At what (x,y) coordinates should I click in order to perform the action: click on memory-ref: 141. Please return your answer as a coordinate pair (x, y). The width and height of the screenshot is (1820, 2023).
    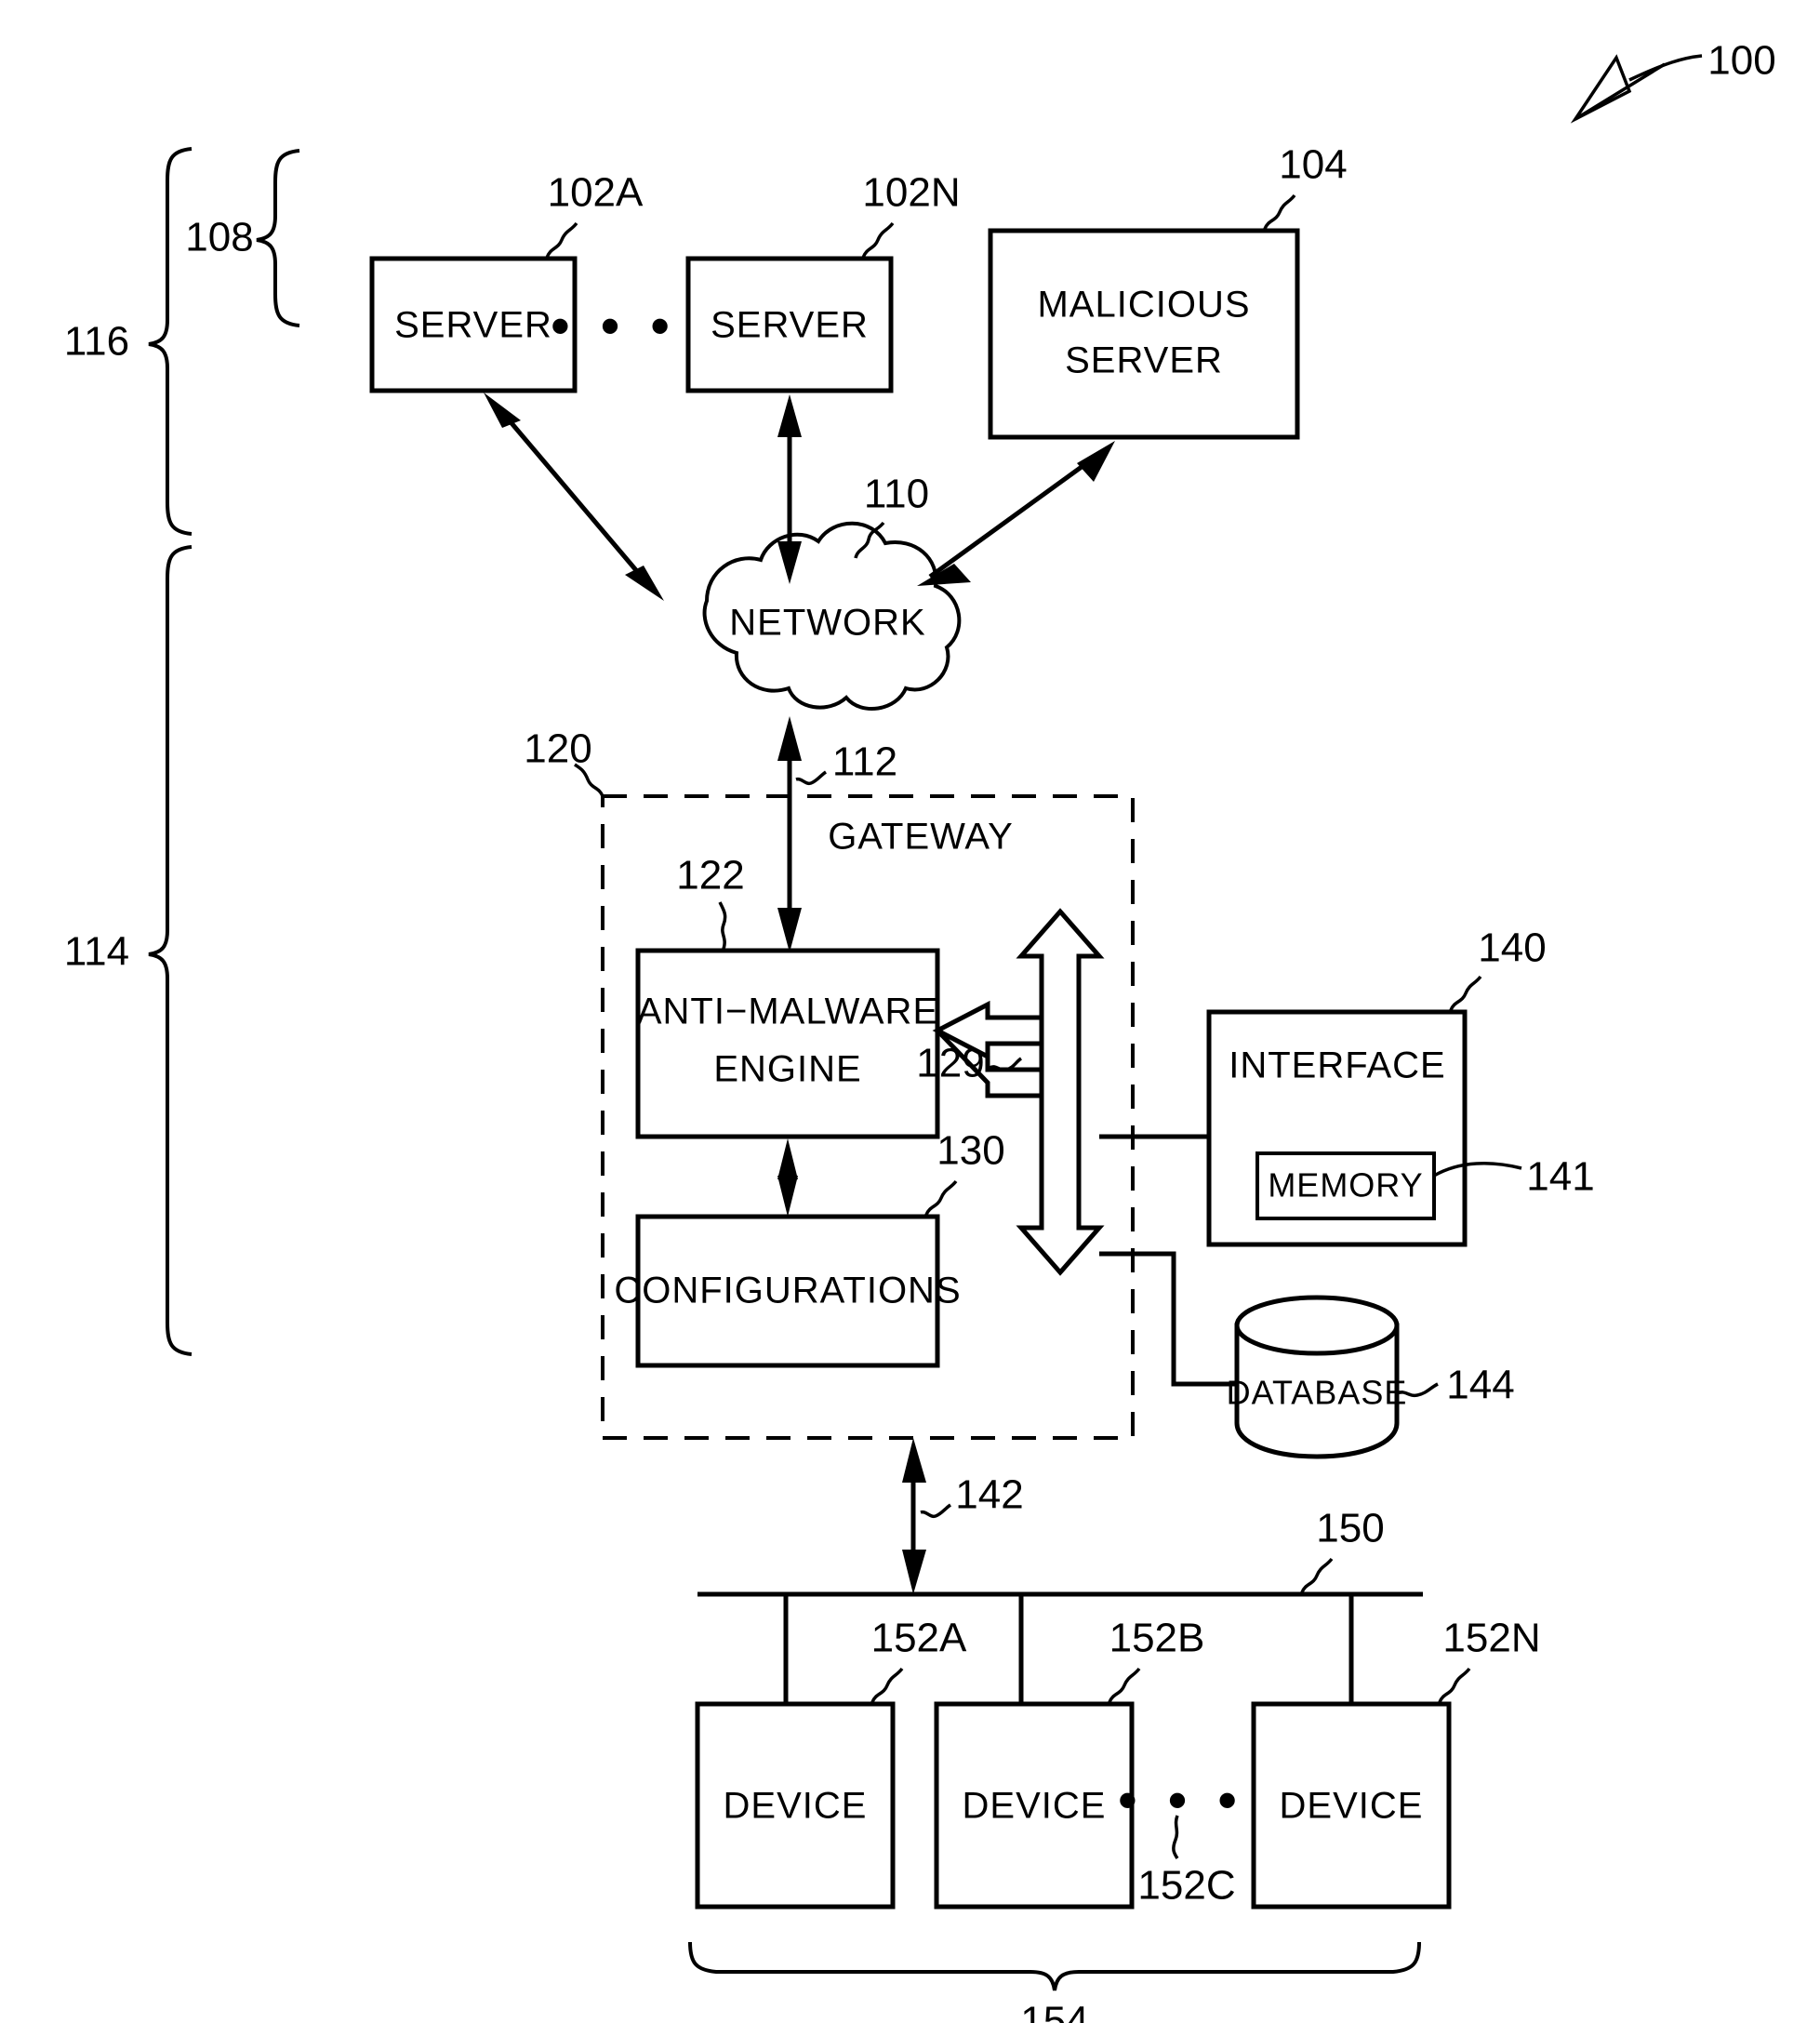
    Looking at the image, I should click on (1560, 1177).